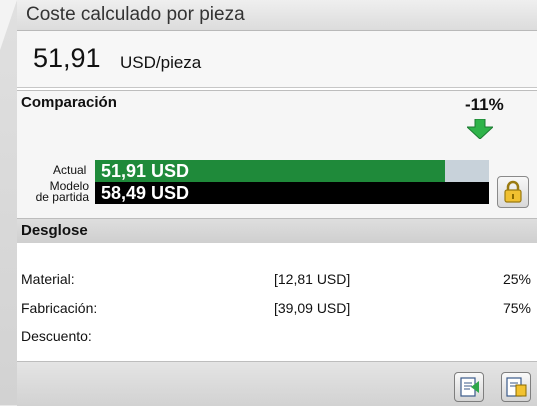 This screenshot has height=406, width=537. I want to click on row-name: Descuento:, so click(56, 336).